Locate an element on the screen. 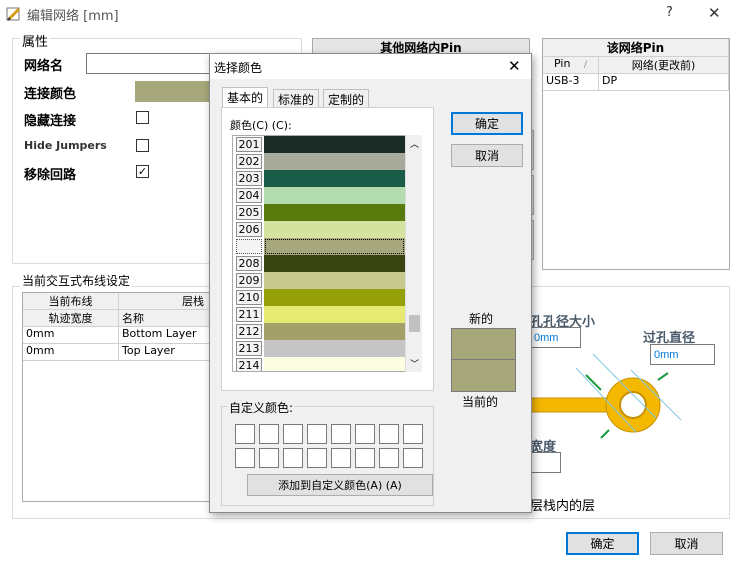  col-pin-header: Pin / is located at coordinates (571, 65).